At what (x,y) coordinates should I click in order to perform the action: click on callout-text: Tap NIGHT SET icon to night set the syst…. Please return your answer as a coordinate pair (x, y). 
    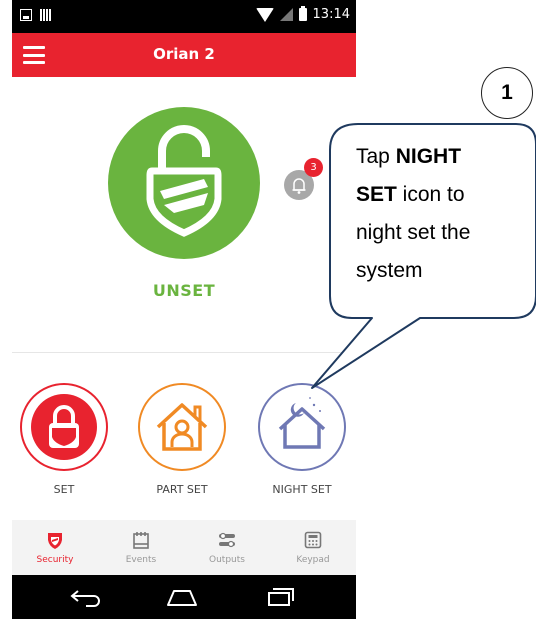
    Looking at the image, I should click on (413, 213).